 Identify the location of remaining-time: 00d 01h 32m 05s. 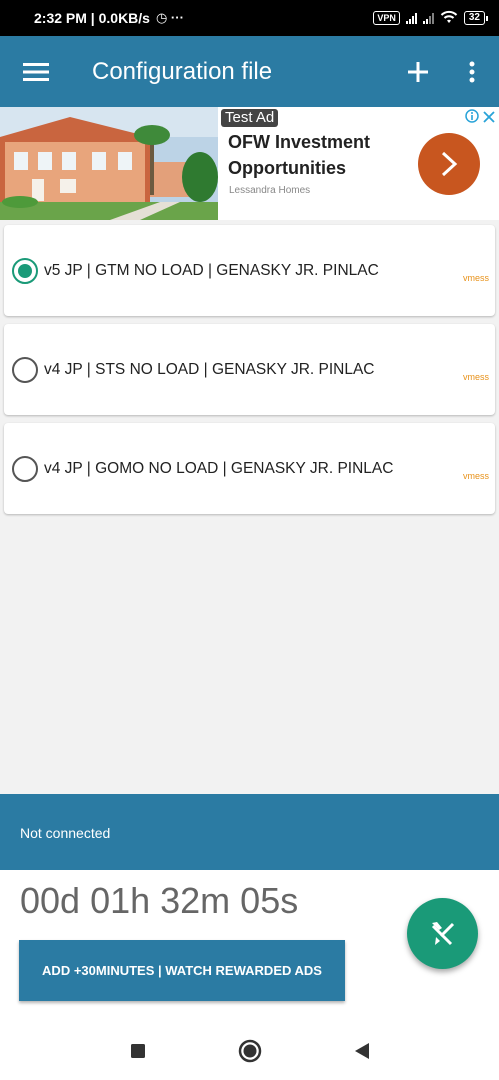
(159, 900).